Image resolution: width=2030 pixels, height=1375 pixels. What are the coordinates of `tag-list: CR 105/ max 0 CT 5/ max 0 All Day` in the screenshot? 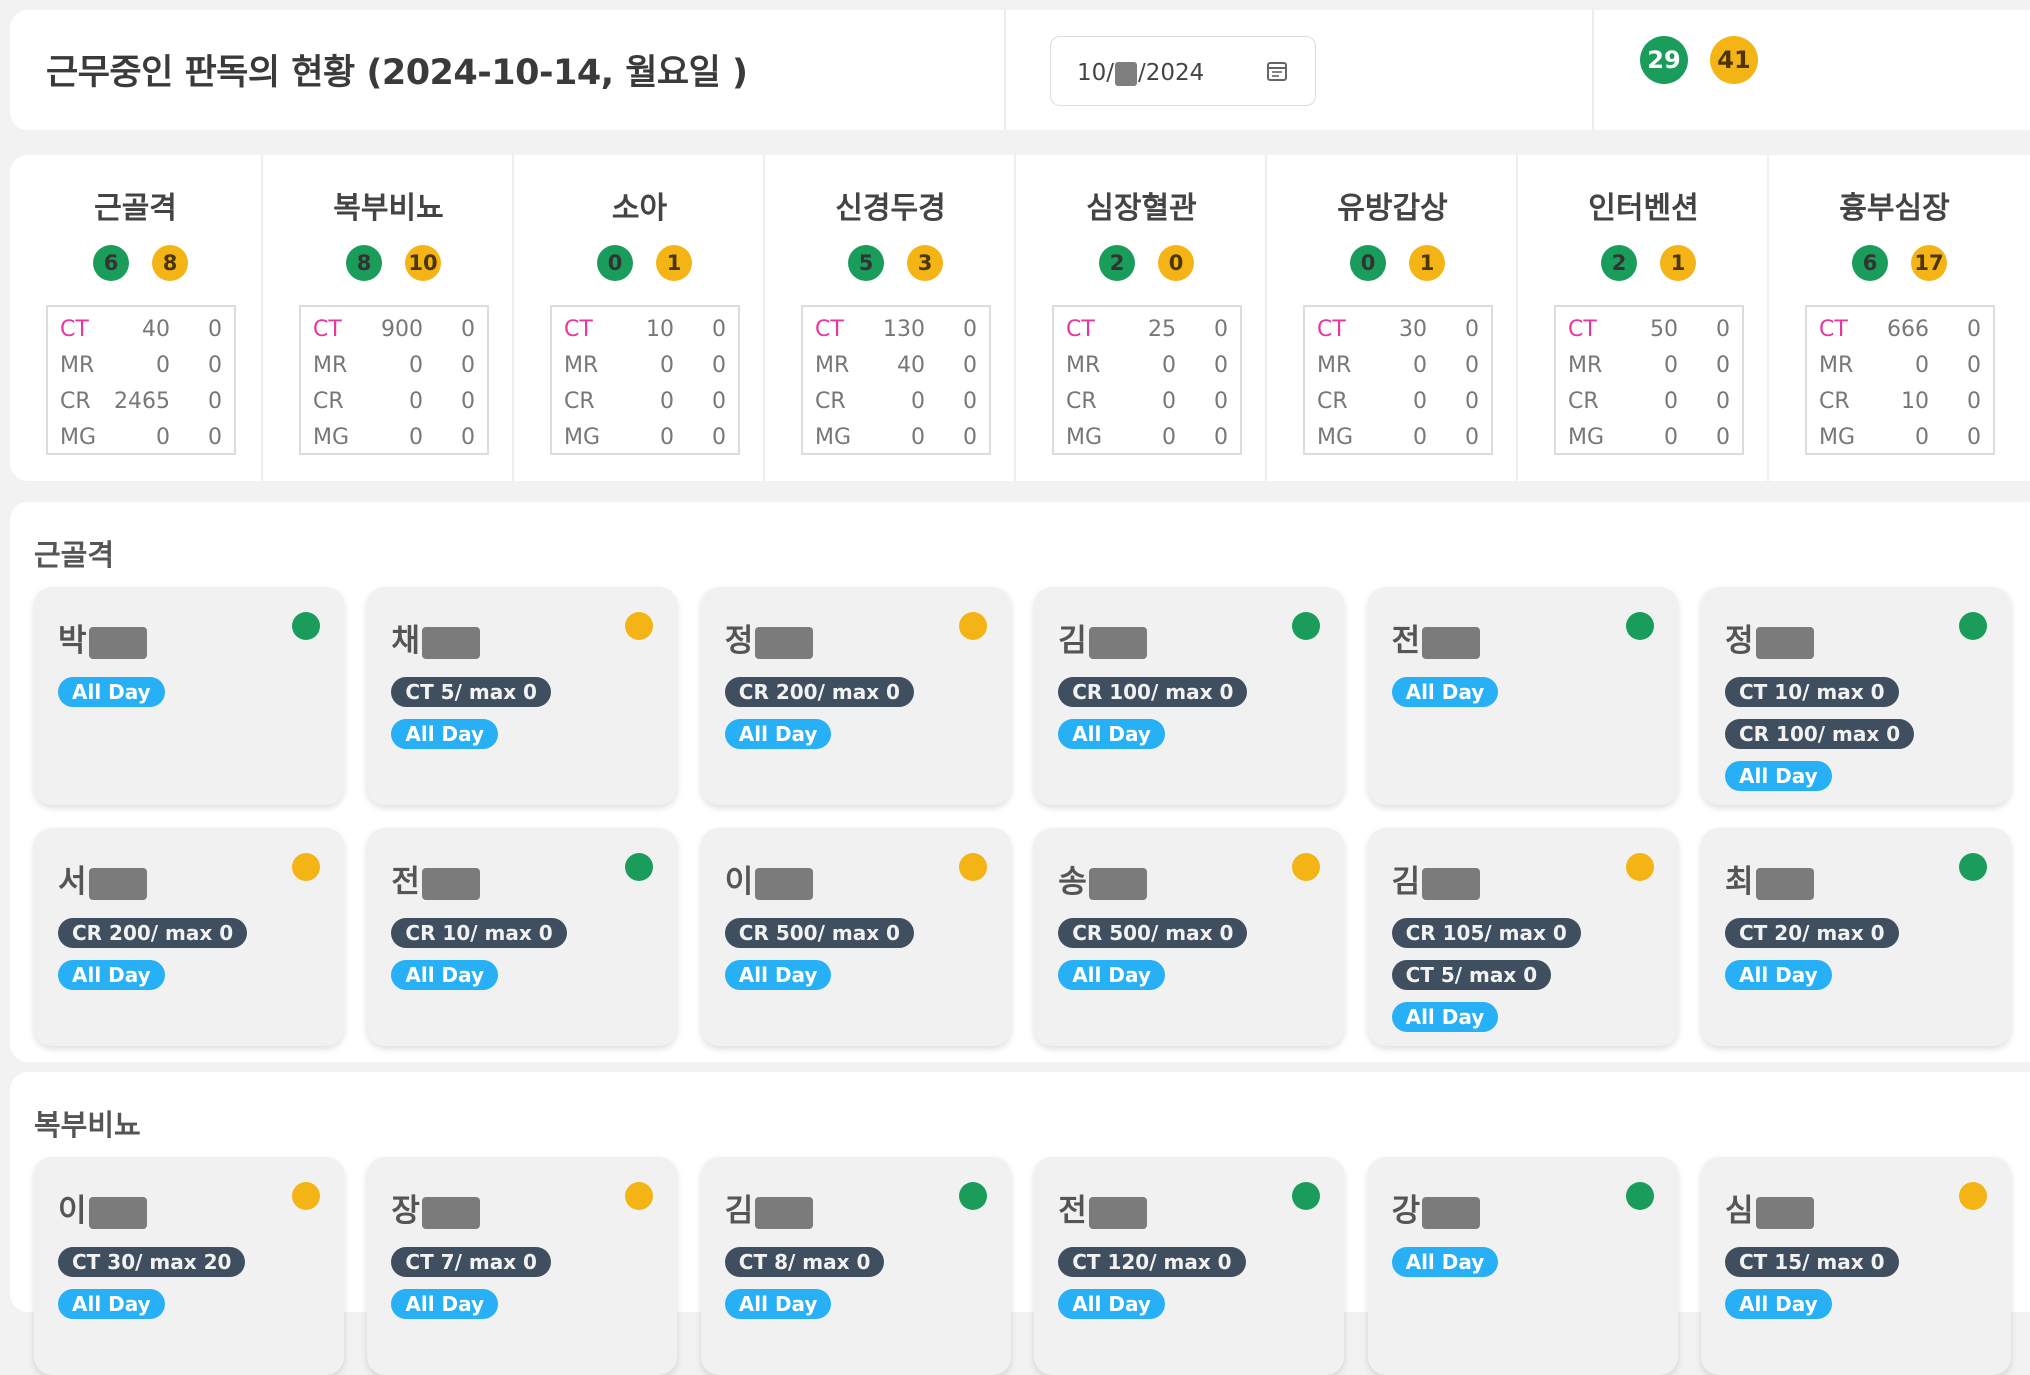 It's located at (1522, 981).